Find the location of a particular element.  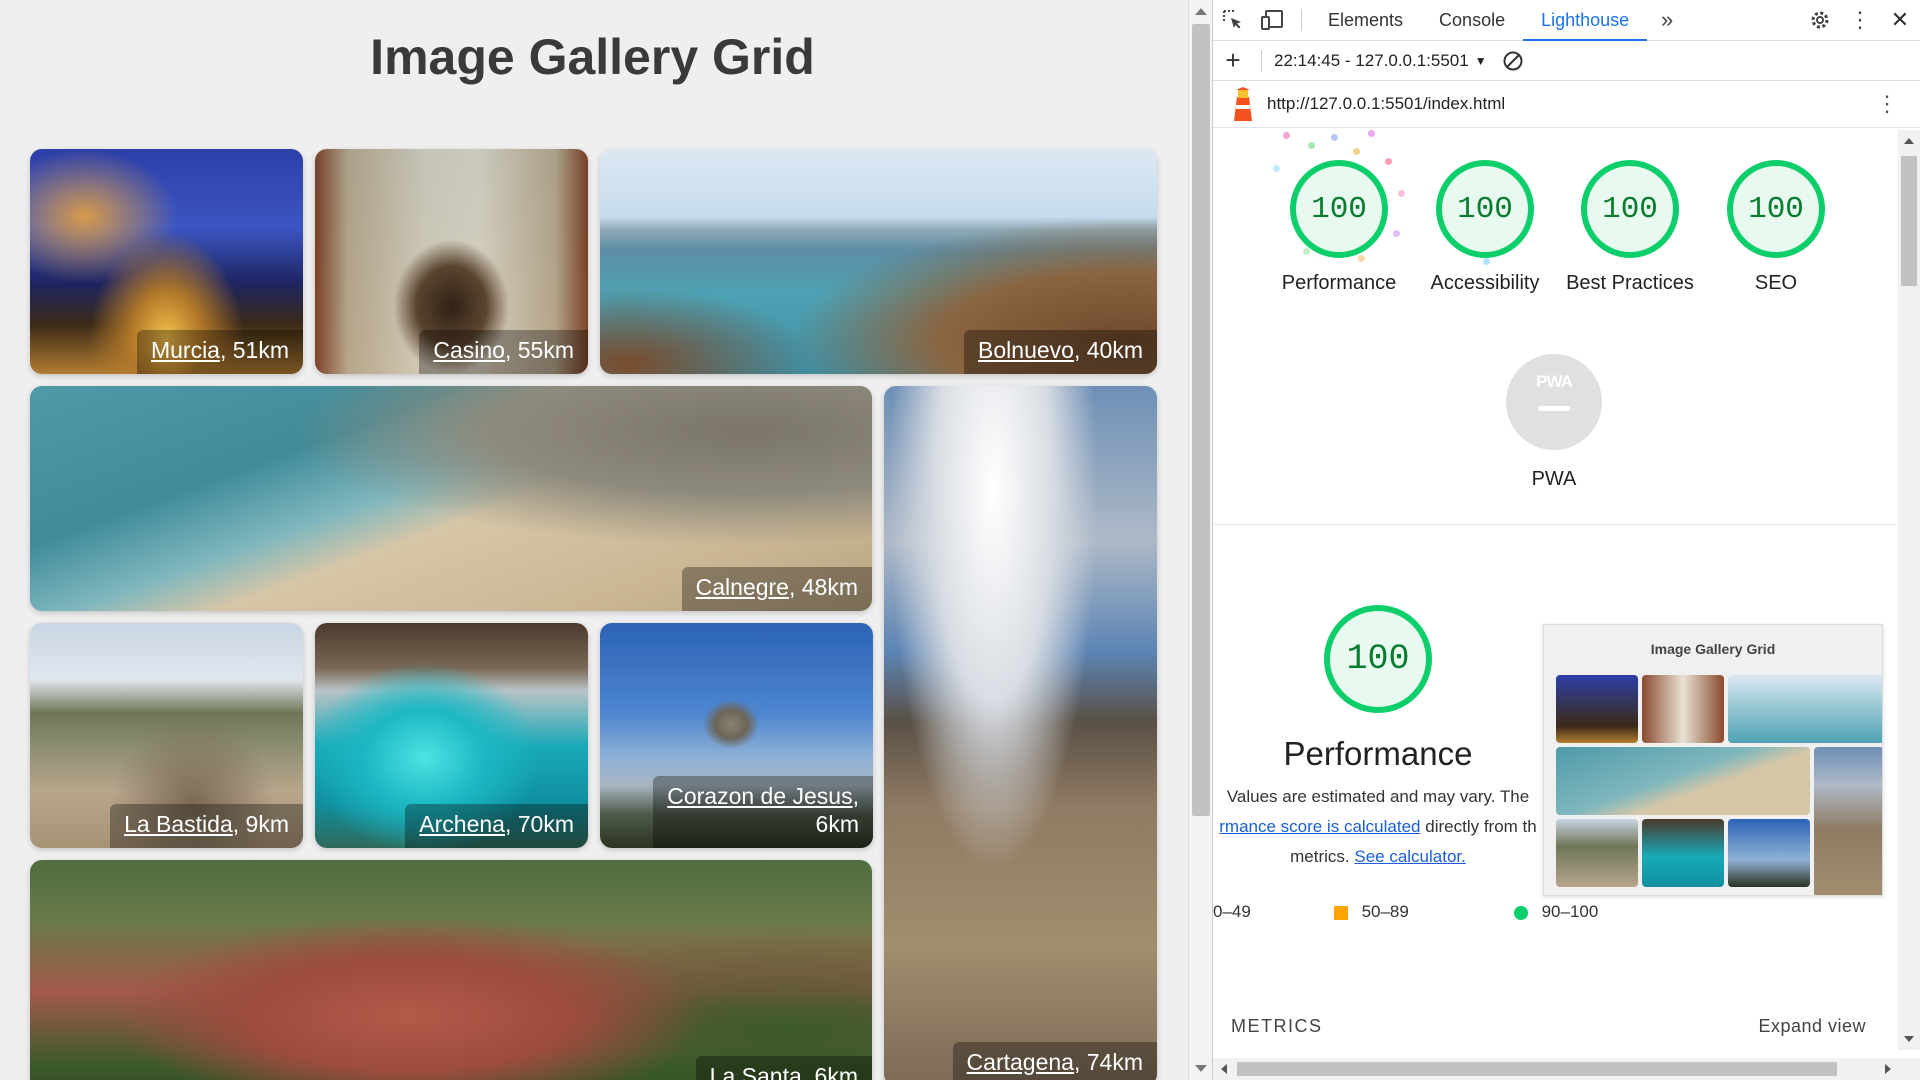

lighthouse-toolbar: + 22:14:45 - 127.0.0.1:5501 ▼ is located at coordinates (1566, 61).